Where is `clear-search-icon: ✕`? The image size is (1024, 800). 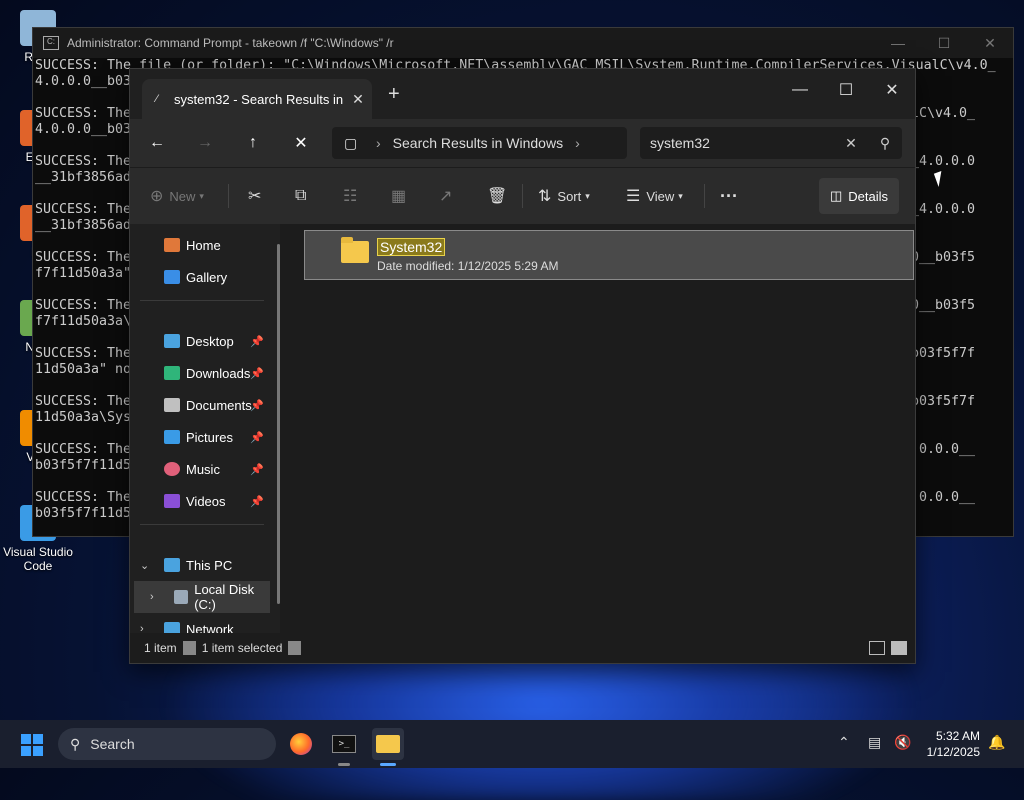 clear-search-icon: ✕ is located at coordinates (851, 143).